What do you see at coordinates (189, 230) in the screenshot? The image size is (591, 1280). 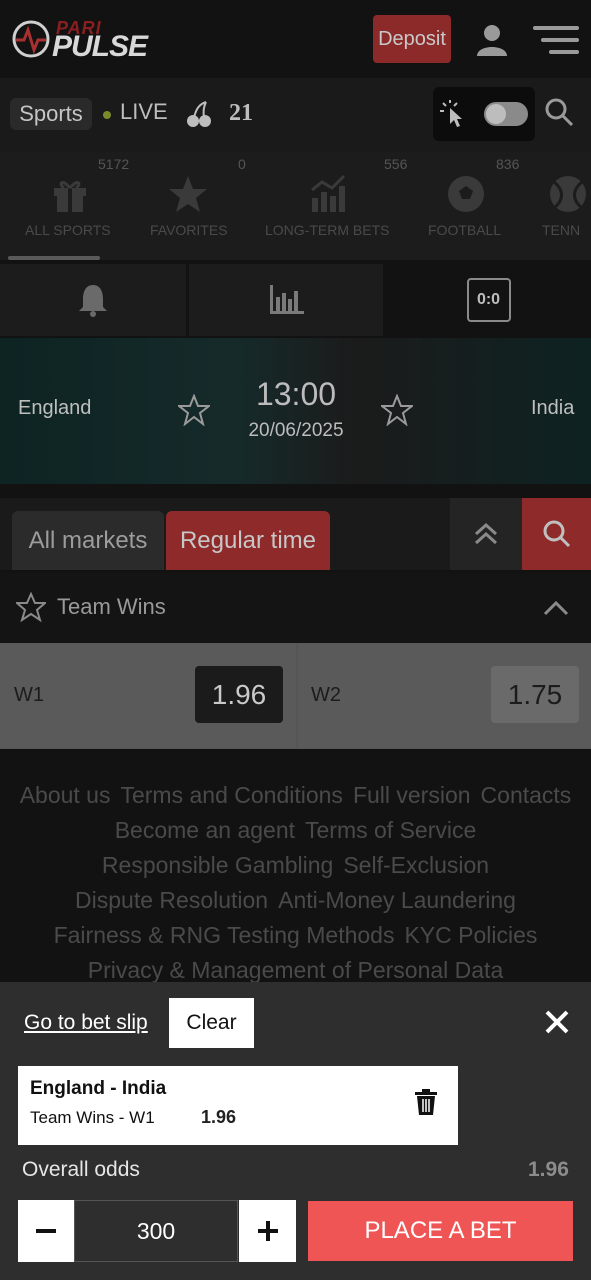 I see `category-label: FAVORITES` at bounding box center [189, 230].